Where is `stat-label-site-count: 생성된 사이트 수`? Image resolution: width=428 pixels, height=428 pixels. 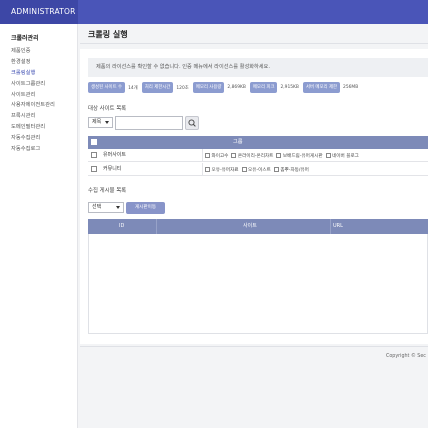
stat-label-site-count: 생성된 사이트 수 is located at coordinates (107, 87).